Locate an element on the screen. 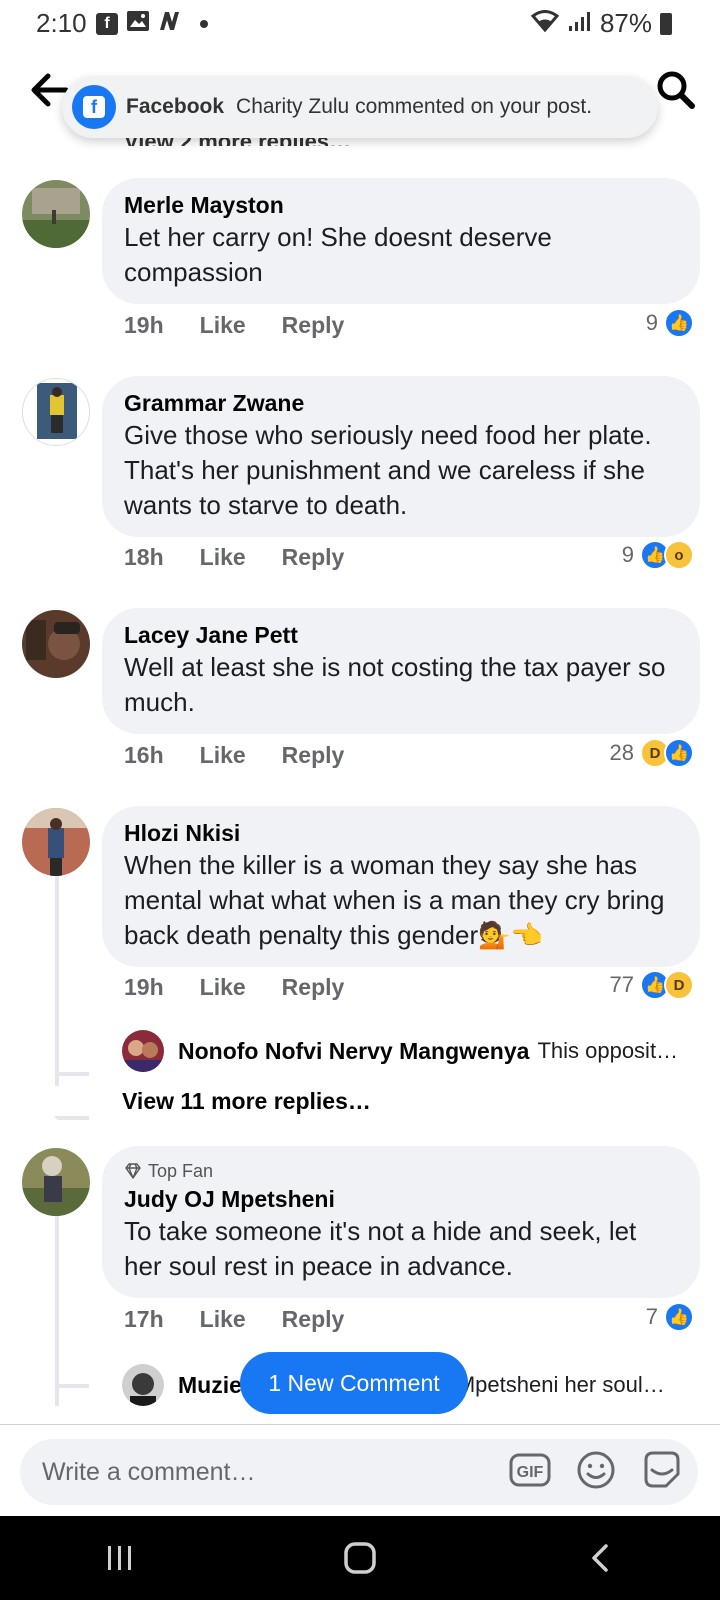  svg-text: GIF is located at coordinates (530, 1472).